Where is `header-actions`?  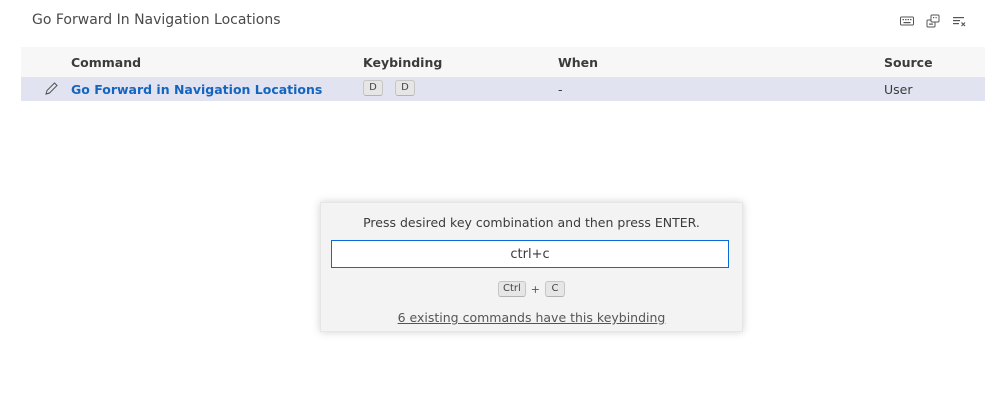 header-actions is located at coordinates (933, 21).